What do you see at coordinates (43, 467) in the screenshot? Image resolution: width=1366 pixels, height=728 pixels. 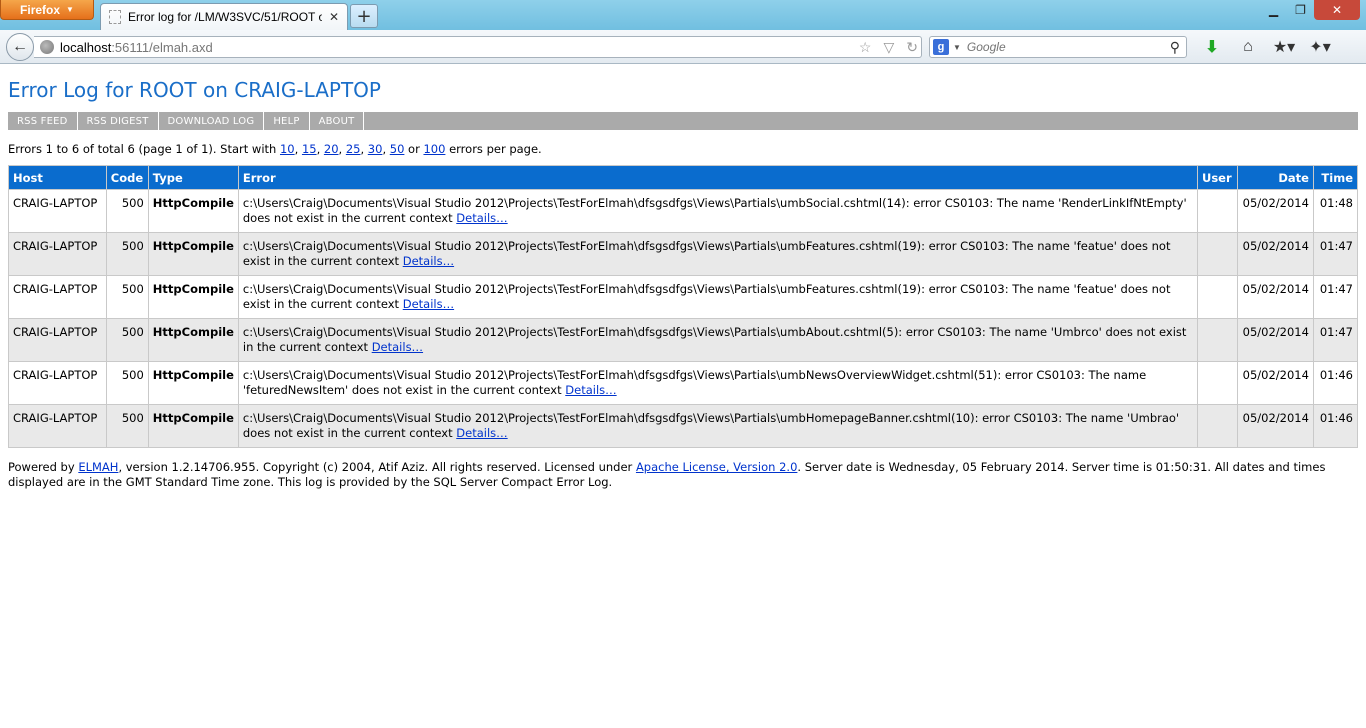 I see `footer-powered-by: Powered by` at bounding box center [43, 467].